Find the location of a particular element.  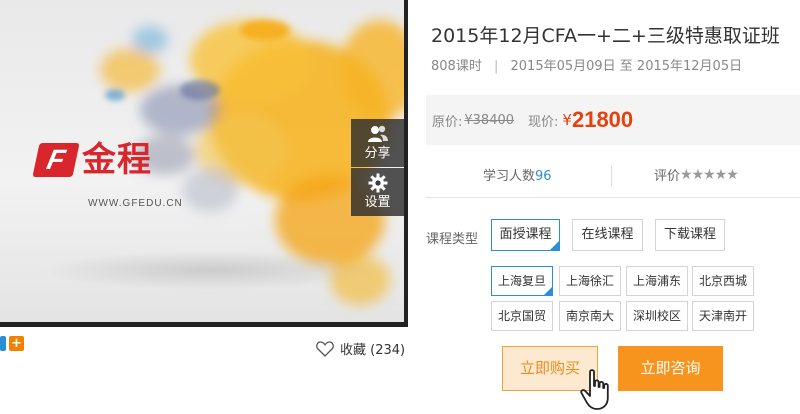

current-price-label: 现价: is located at coordinates (543, 122).